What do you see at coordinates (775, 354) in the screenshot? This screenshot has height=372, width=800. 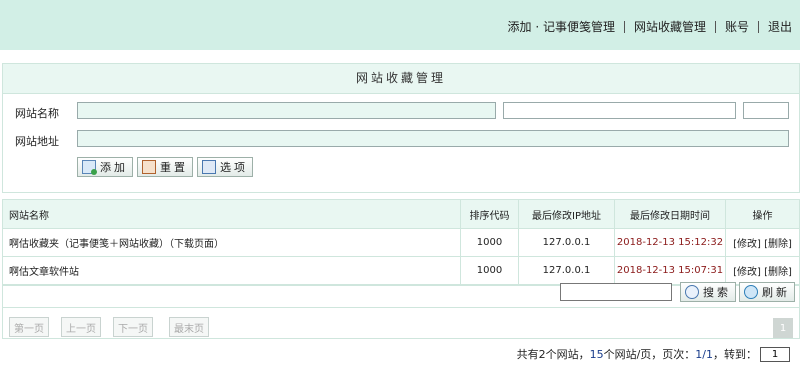 I see `goto-page-input` at bounding box center [775, 354].